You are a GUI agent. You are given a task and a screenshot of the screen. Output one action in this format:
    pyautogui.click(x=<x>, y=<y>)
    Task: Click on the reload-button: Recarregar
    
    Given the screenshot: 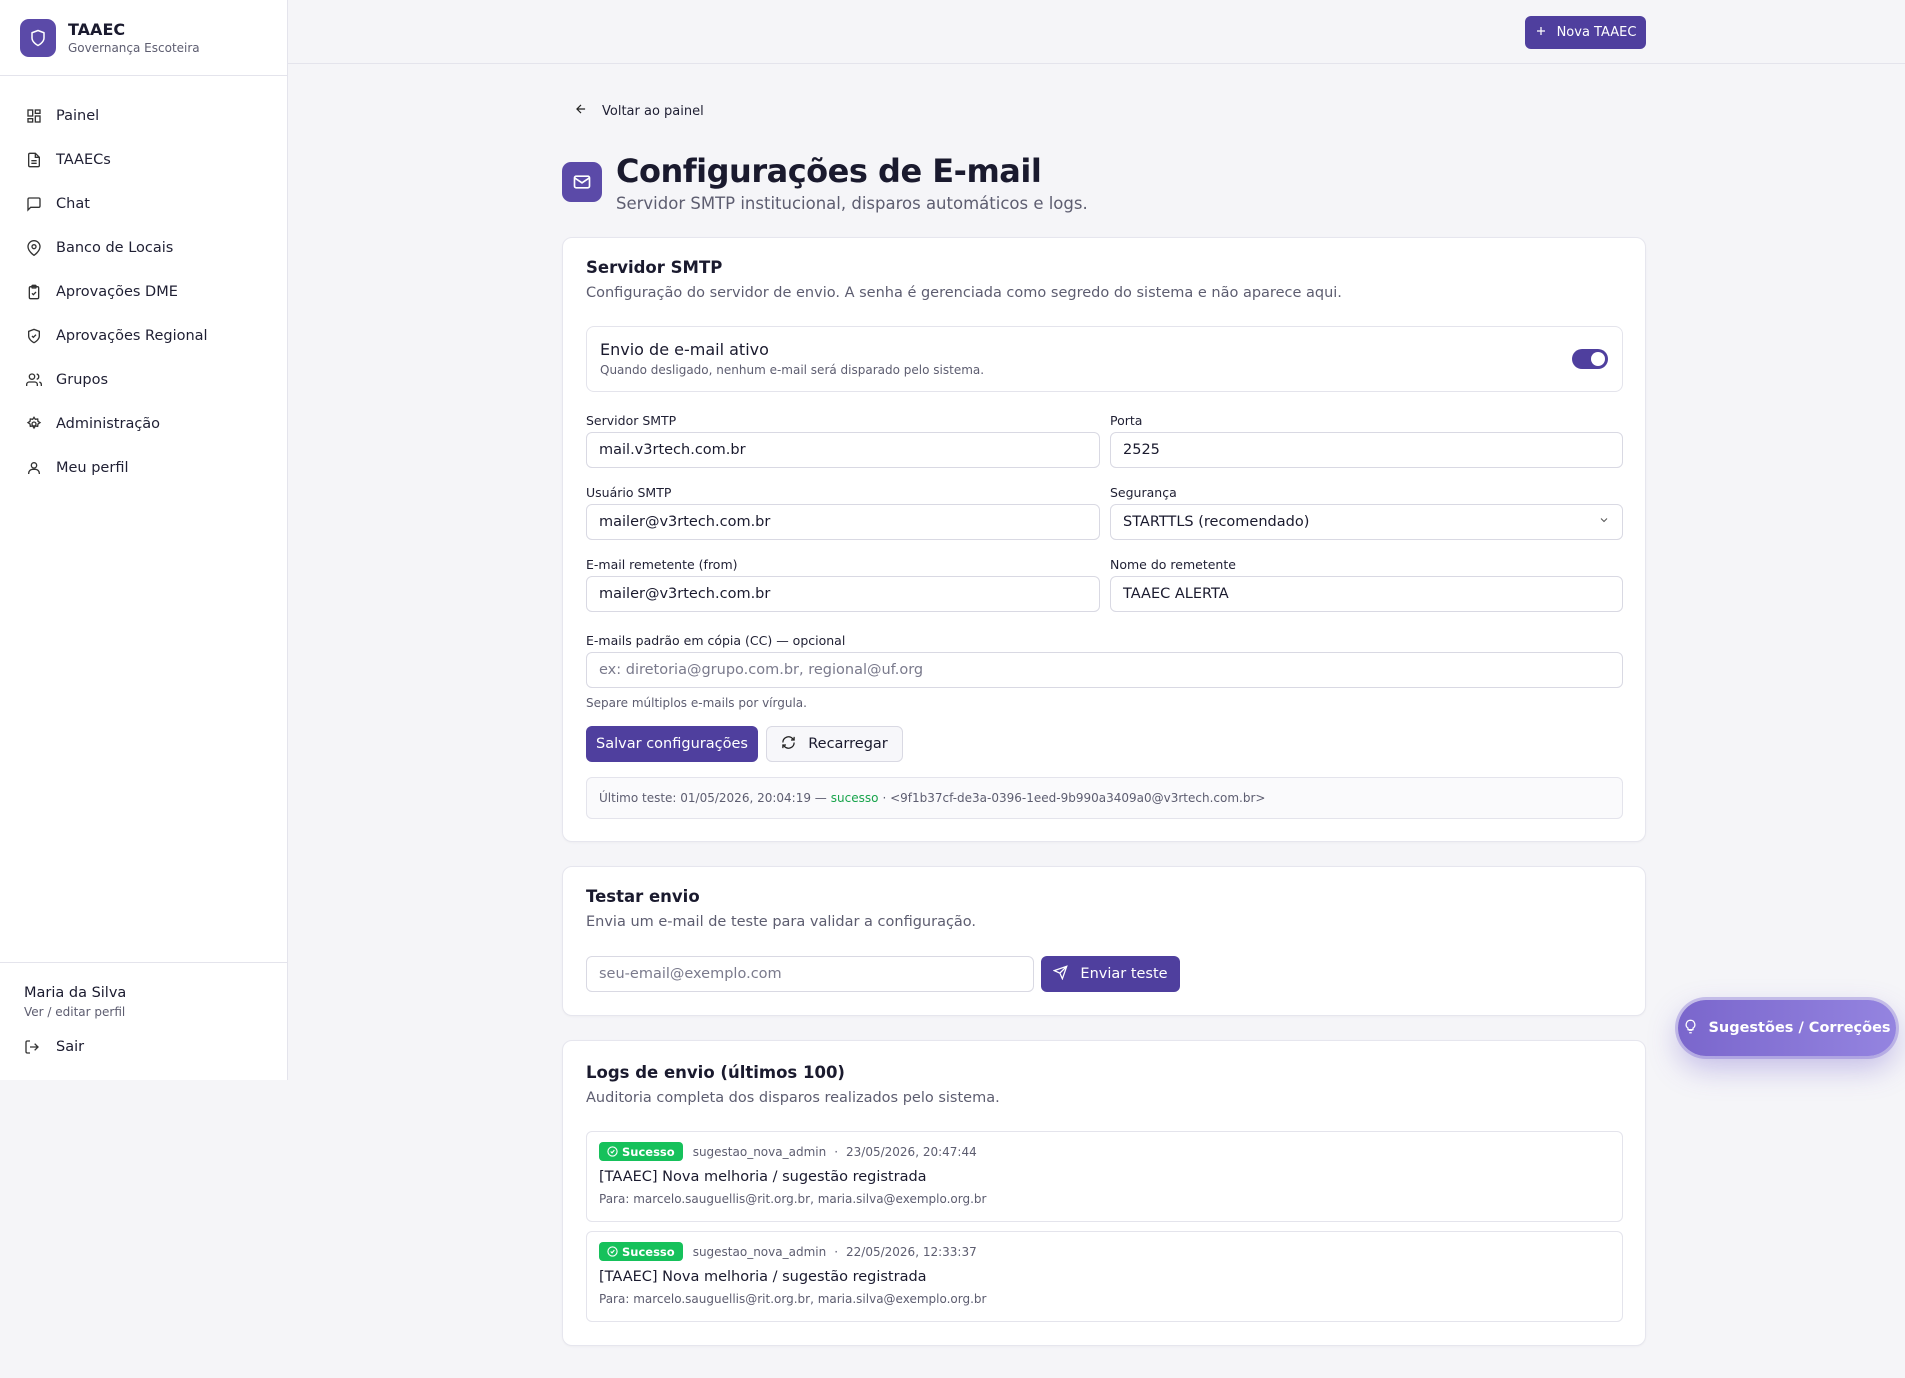 What is the action you would take?
    pyautogui.click(x=834, y=744)
    